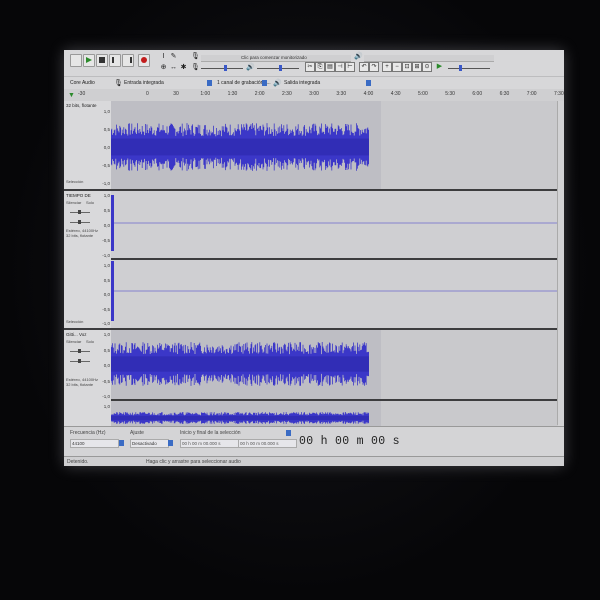 The image size is (600, 600). Describe the element at coordinates (349, 441) in the screenshot. I see `audio-position-display: 00 h 00 m 00 s` at that location.